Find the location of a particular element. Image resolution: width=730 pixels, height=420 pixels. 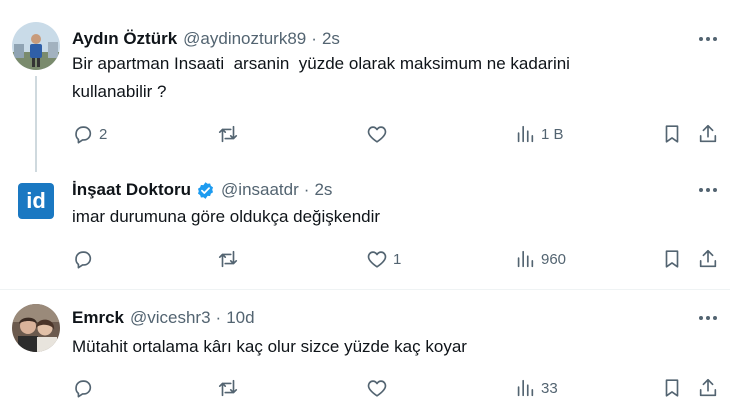

tweet-text: imar durumuna göre oldukça değişkendir is located at coordinates (226, 216).